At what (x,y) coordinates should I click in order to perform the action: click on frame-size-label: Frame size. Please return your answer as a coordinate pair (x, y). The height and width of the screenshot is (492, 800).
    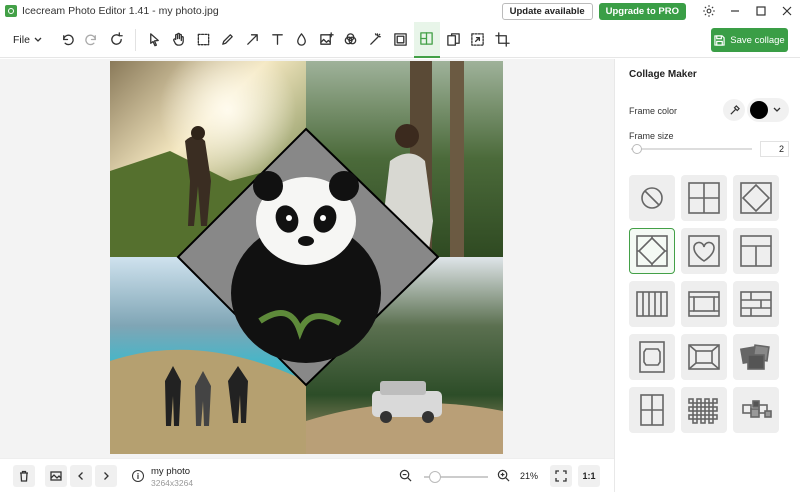
    Looking at the image, I should click on (651, 136).